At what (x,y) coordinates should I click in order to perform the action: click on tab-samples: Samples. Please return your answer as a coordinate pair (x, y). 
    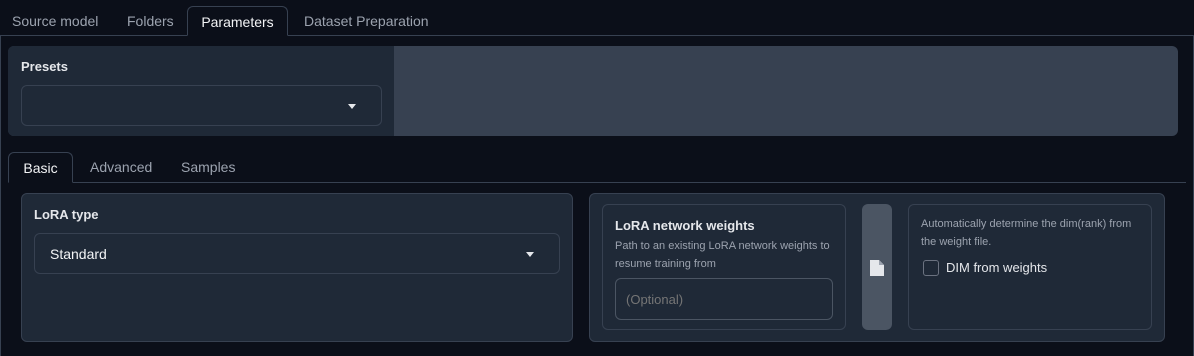
    Looking at the image, I should click on (208, 167).